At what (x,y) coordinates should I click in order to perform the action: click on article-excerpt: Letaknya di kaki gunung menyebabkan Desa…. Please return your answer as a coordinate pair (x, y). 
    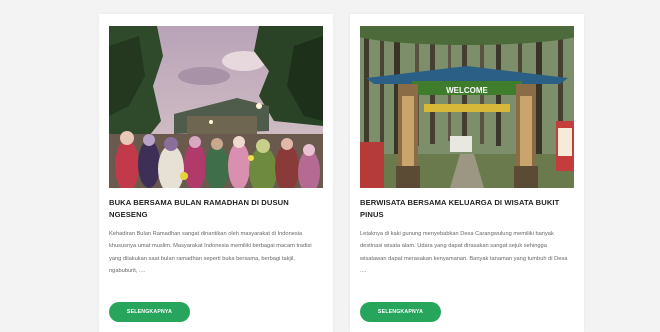
    Looking at the image, I should click on (464, 253).